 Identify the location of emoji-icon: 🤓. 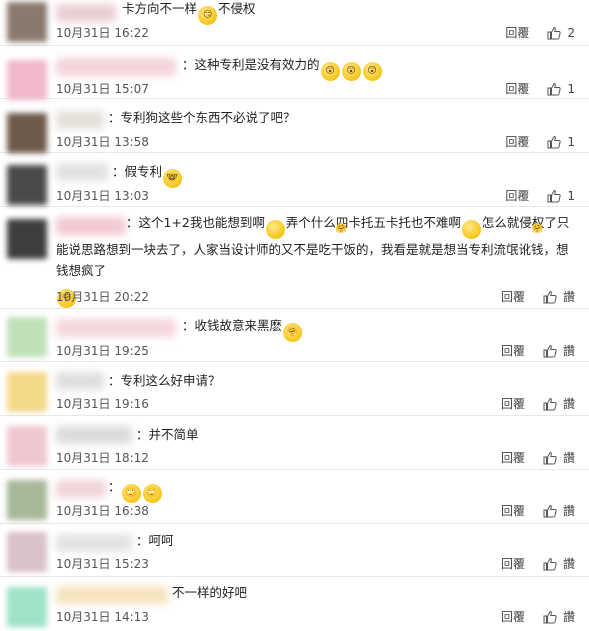
(173, 178).